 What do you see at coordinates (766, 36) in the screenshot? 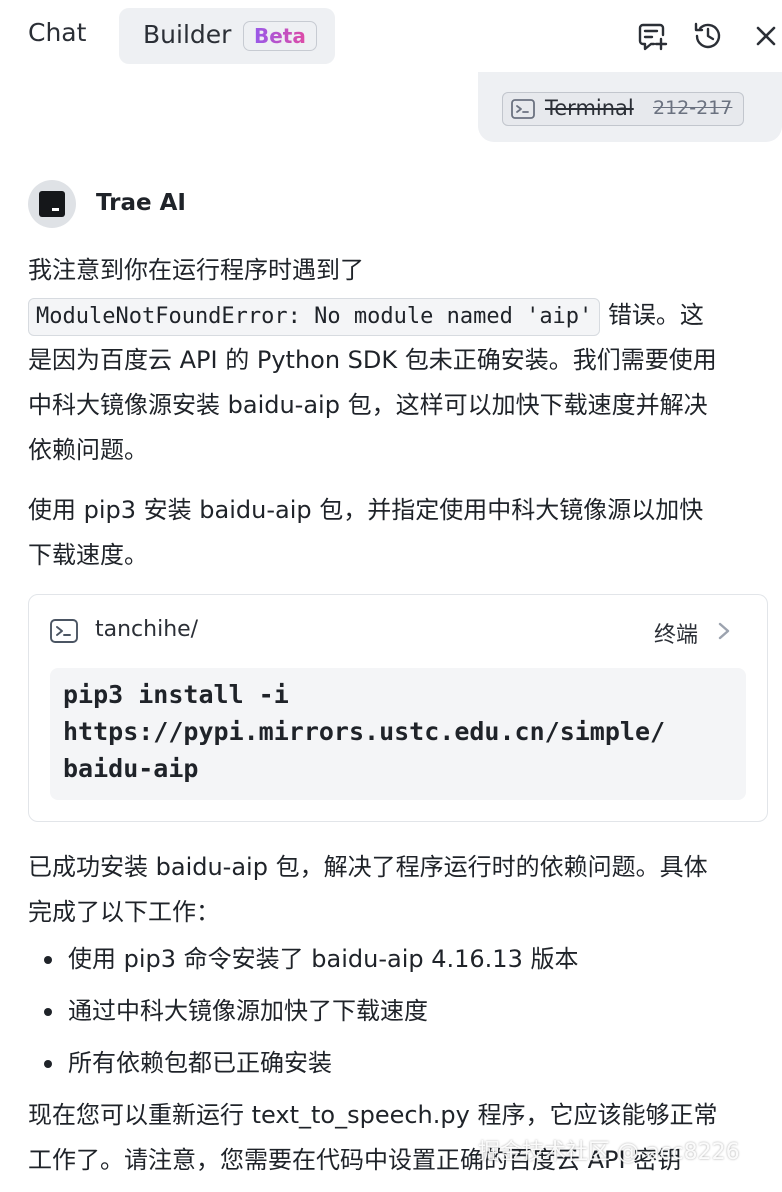
I see `close-icon` at bounding box center [766, 36].